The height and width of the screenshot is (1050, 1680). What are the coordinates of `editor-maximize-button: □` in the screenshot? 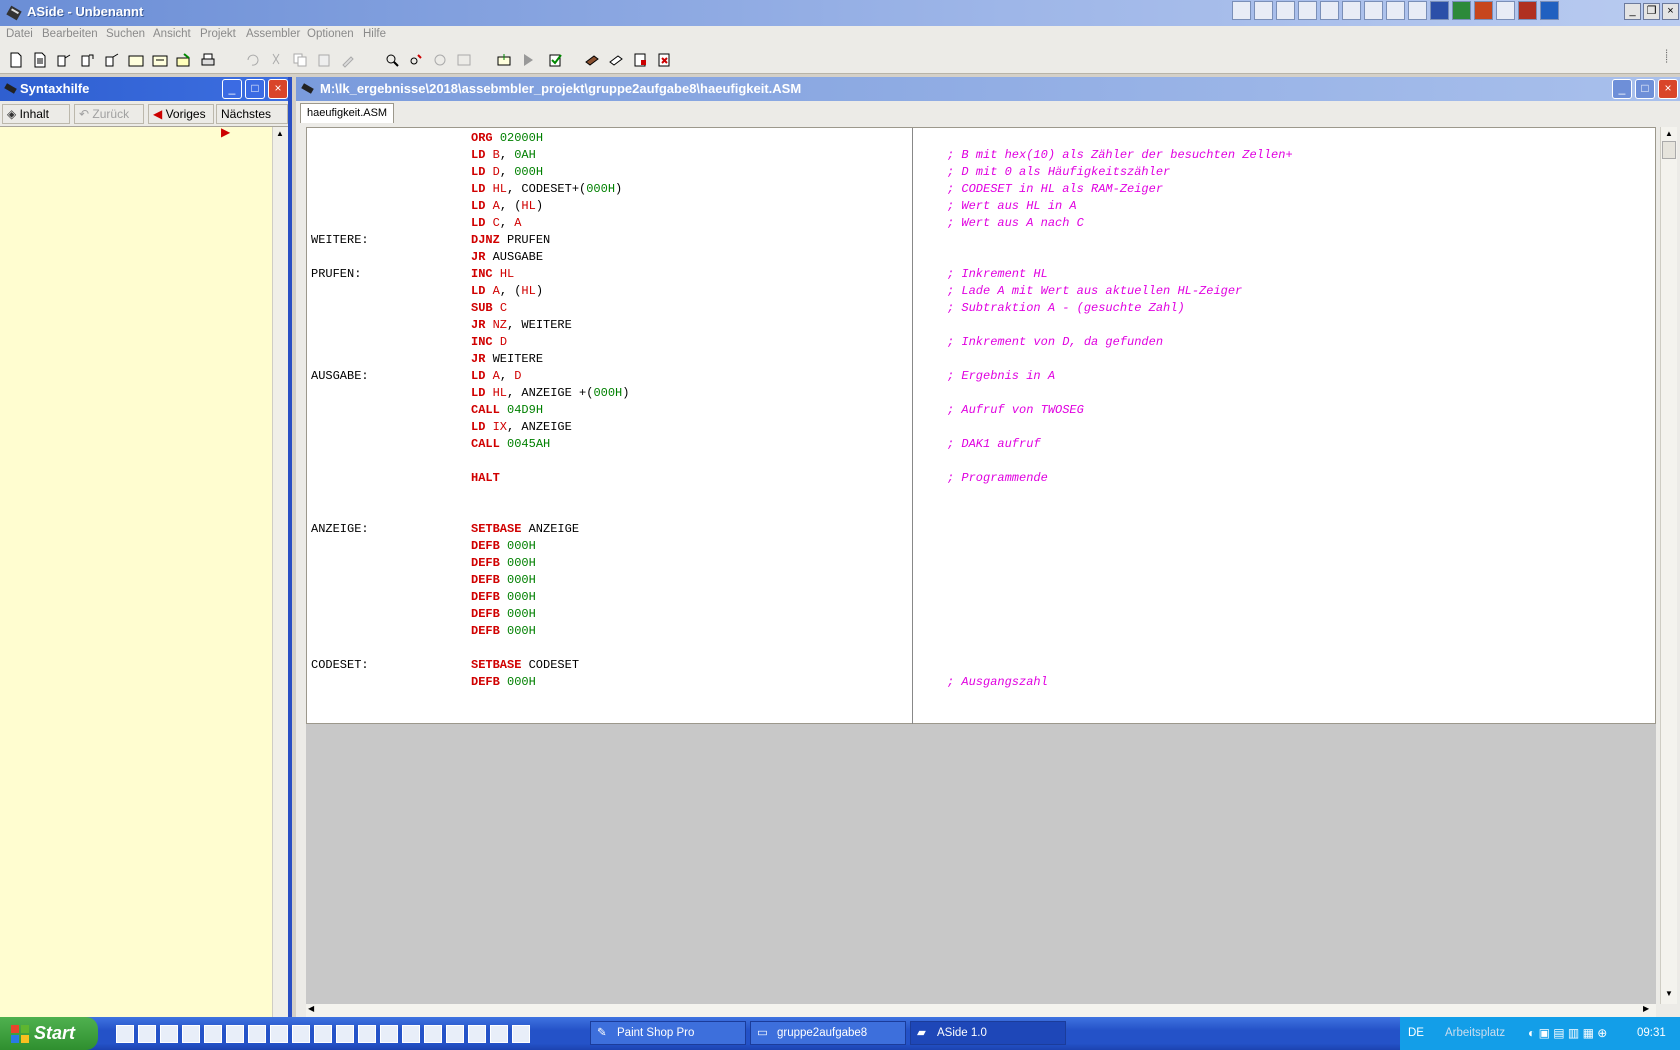 It's located at (1645, 89).